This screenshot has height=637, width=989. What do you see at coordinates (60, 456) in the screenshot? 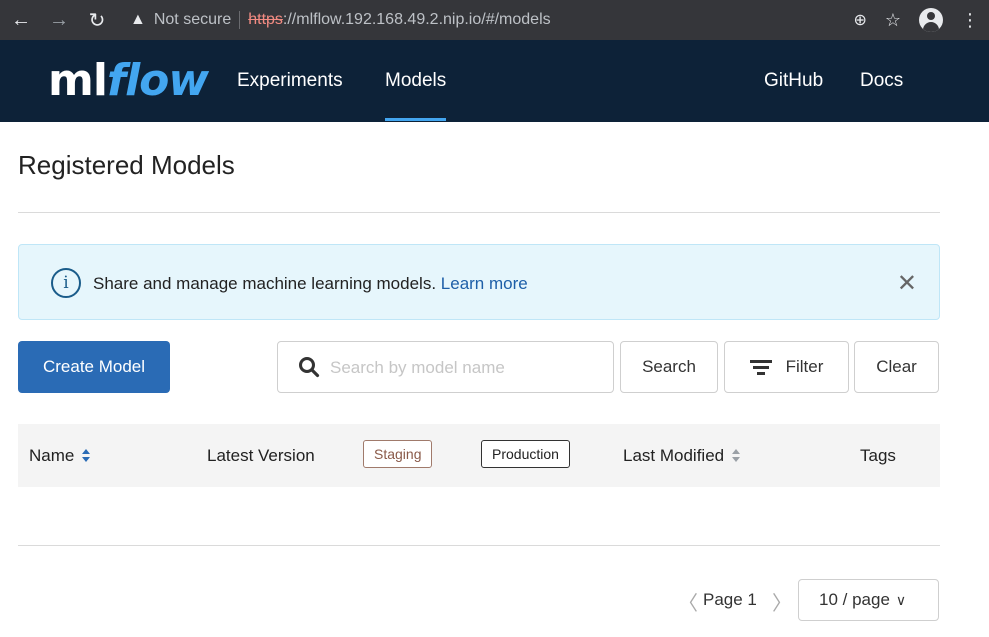
I see `column-name: Name` at bounding box center [60, 456].